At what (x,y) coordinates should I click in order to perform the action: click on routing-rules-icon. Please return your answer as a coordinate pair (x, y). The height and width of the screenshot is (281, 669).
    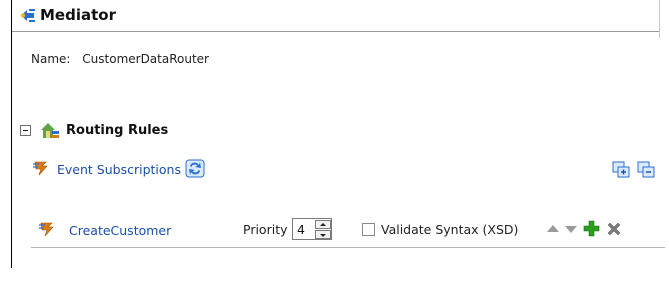
    Looking at the image, I should click on (50, 130).